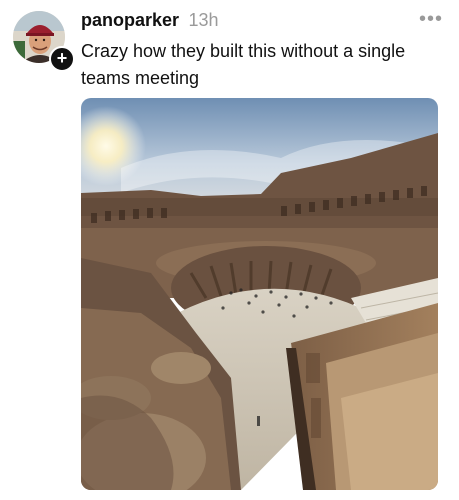  Describe the element at coordinates (262, 20) in the screenshot. I see `post-header: panoparker 13h •••` at that location.